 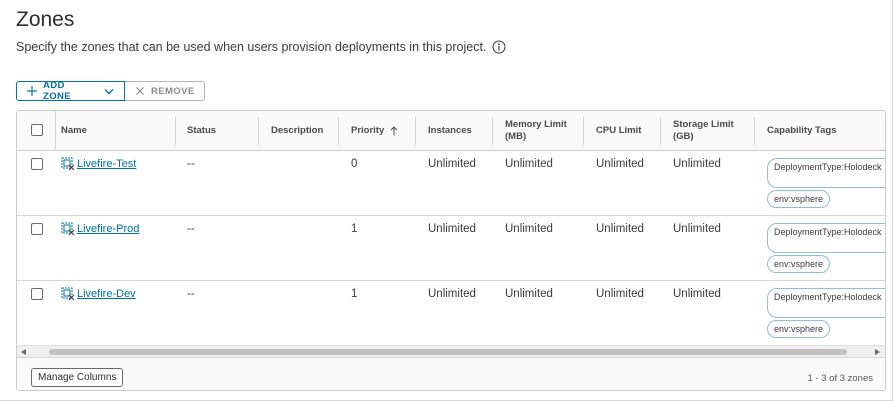 What do you see at coordinates (57, 91) in the screenshot?
I see `add-zone-label: ADD ZONE` at bounding box center [57, 91].